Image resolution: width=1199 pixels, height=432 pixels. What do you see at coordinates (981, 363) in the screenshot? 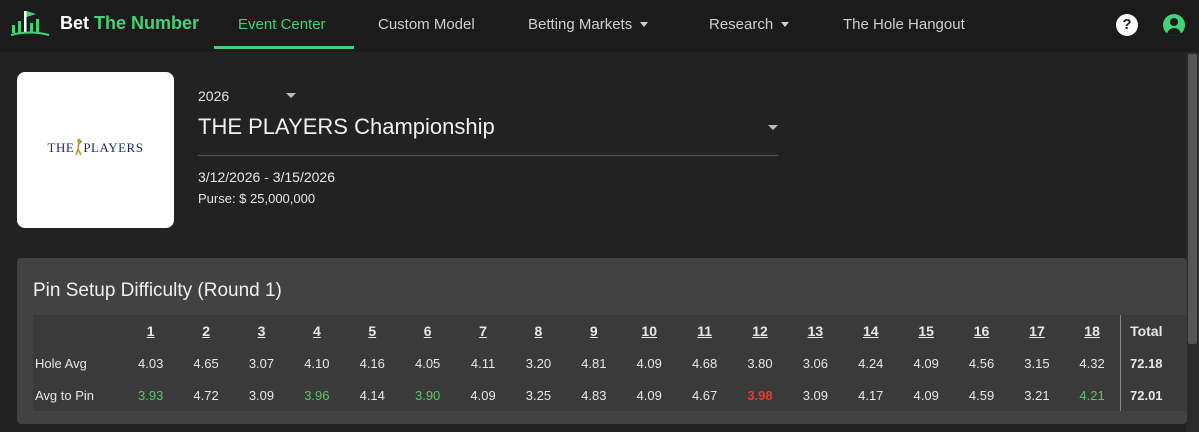
I see `table-cell: 4.56` at bounding box center [981, 363].